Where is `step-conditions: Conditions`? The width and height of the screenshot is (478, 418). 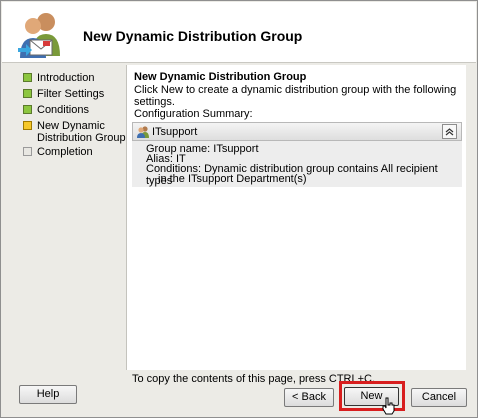
step-conditions: Conditions is located at coordinates (73, 111).